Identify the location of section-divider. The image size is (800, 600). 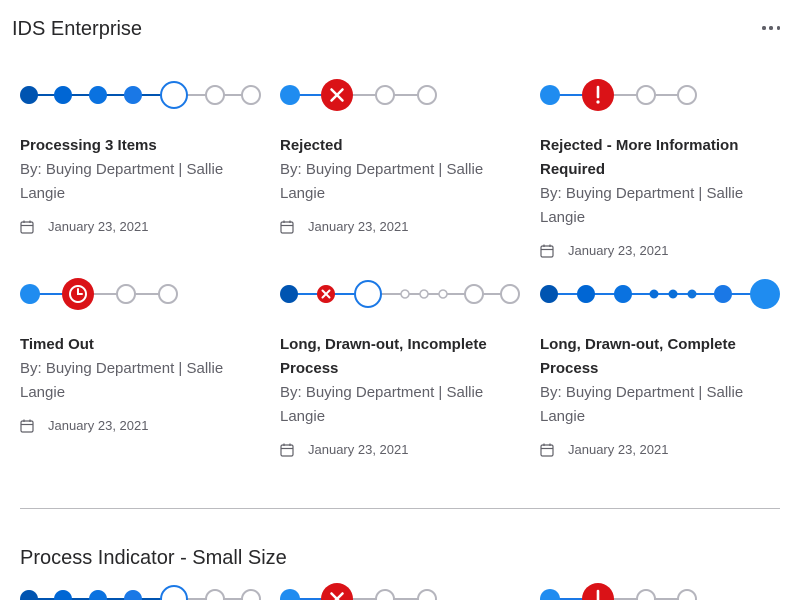
(400, 508).